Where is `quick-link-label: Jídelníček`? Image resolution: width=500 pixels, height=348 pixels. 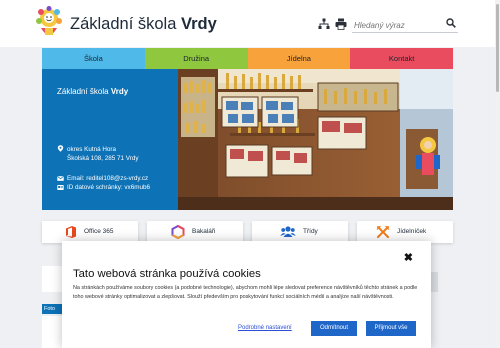 quick-link-label: Jídelníček is located at coordinates (412, 231).